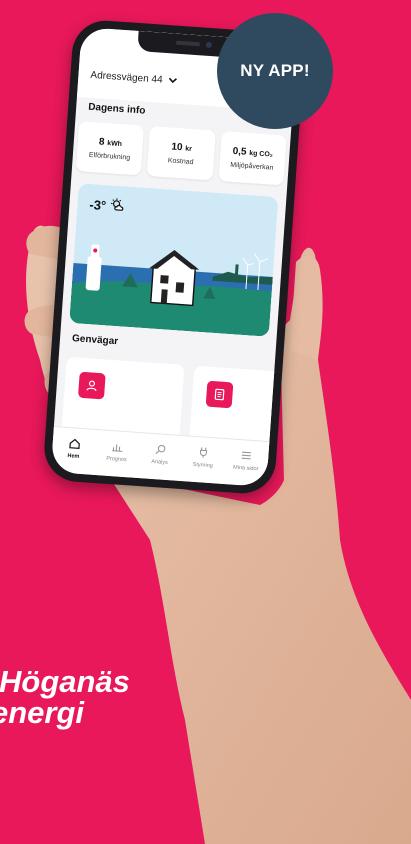 This screenshot has width=411, height=844. I want to click on info-card-cost: 10 kr Kostnad, so click(181, 153).